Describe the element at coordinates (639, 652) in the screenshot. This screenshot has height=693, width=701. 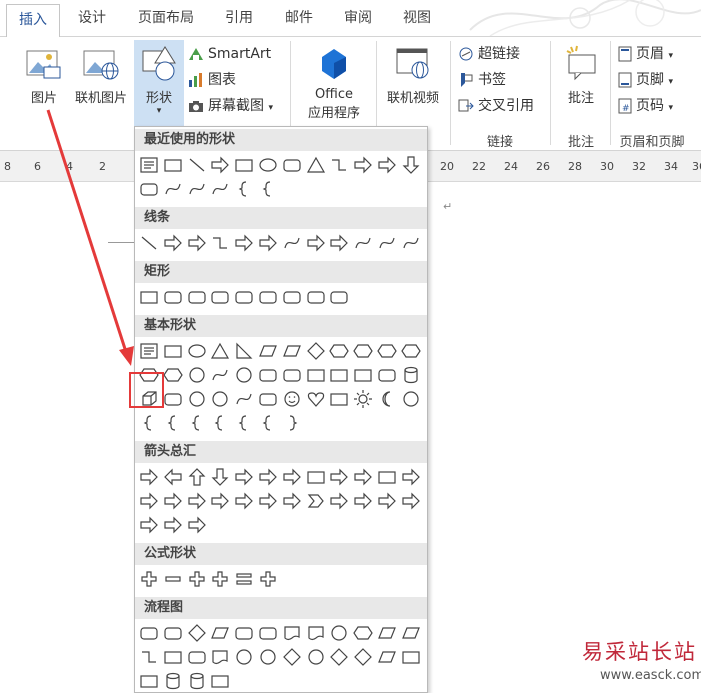
I see `watermark-text: 易采站长站` at that location.